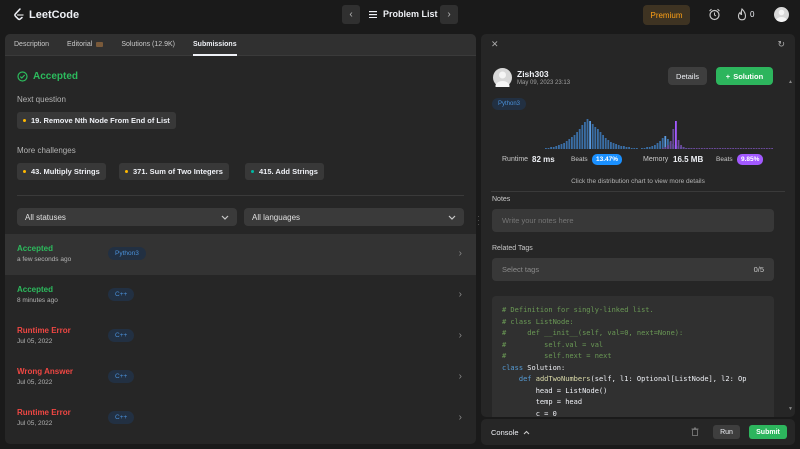 Image resolution: width=800 pixels, height=449 pixels. What do you see at coordinates (553, 344) in the screenshot?
I see `code-line: # self.val = val` at bounding box center [553, 344].